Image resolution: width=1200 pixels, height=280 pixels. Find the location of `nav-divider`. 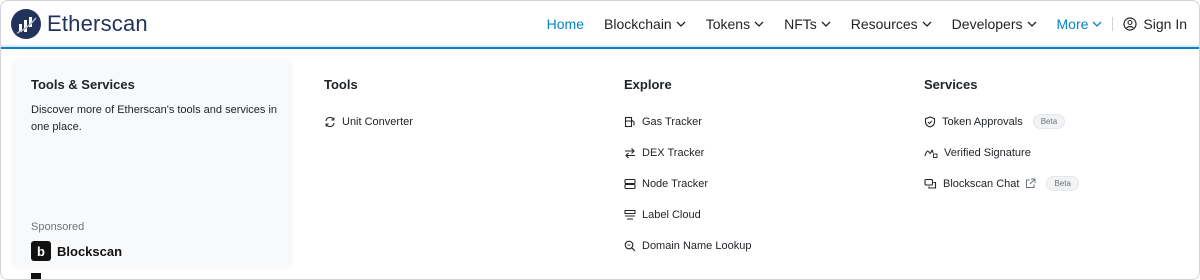

nav-divider is located at coordinates (1113, 24).